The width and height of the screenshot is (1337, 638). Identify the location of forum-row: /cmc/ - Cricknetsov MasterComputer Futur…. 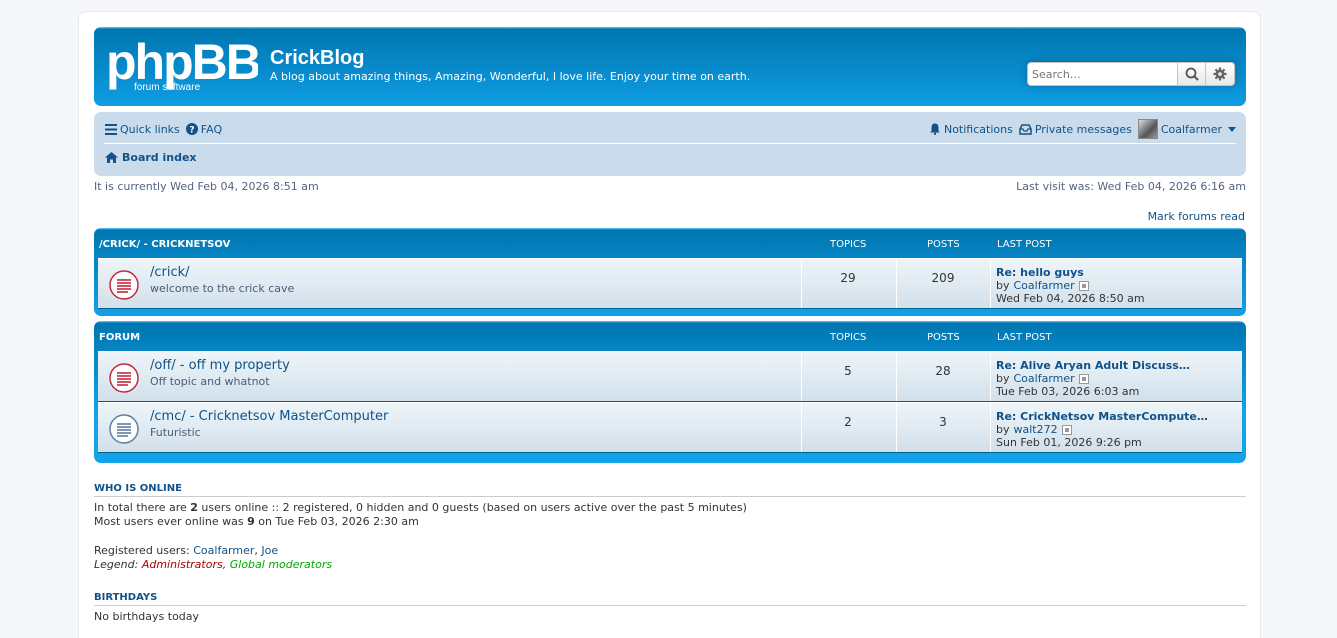
(670, 427).